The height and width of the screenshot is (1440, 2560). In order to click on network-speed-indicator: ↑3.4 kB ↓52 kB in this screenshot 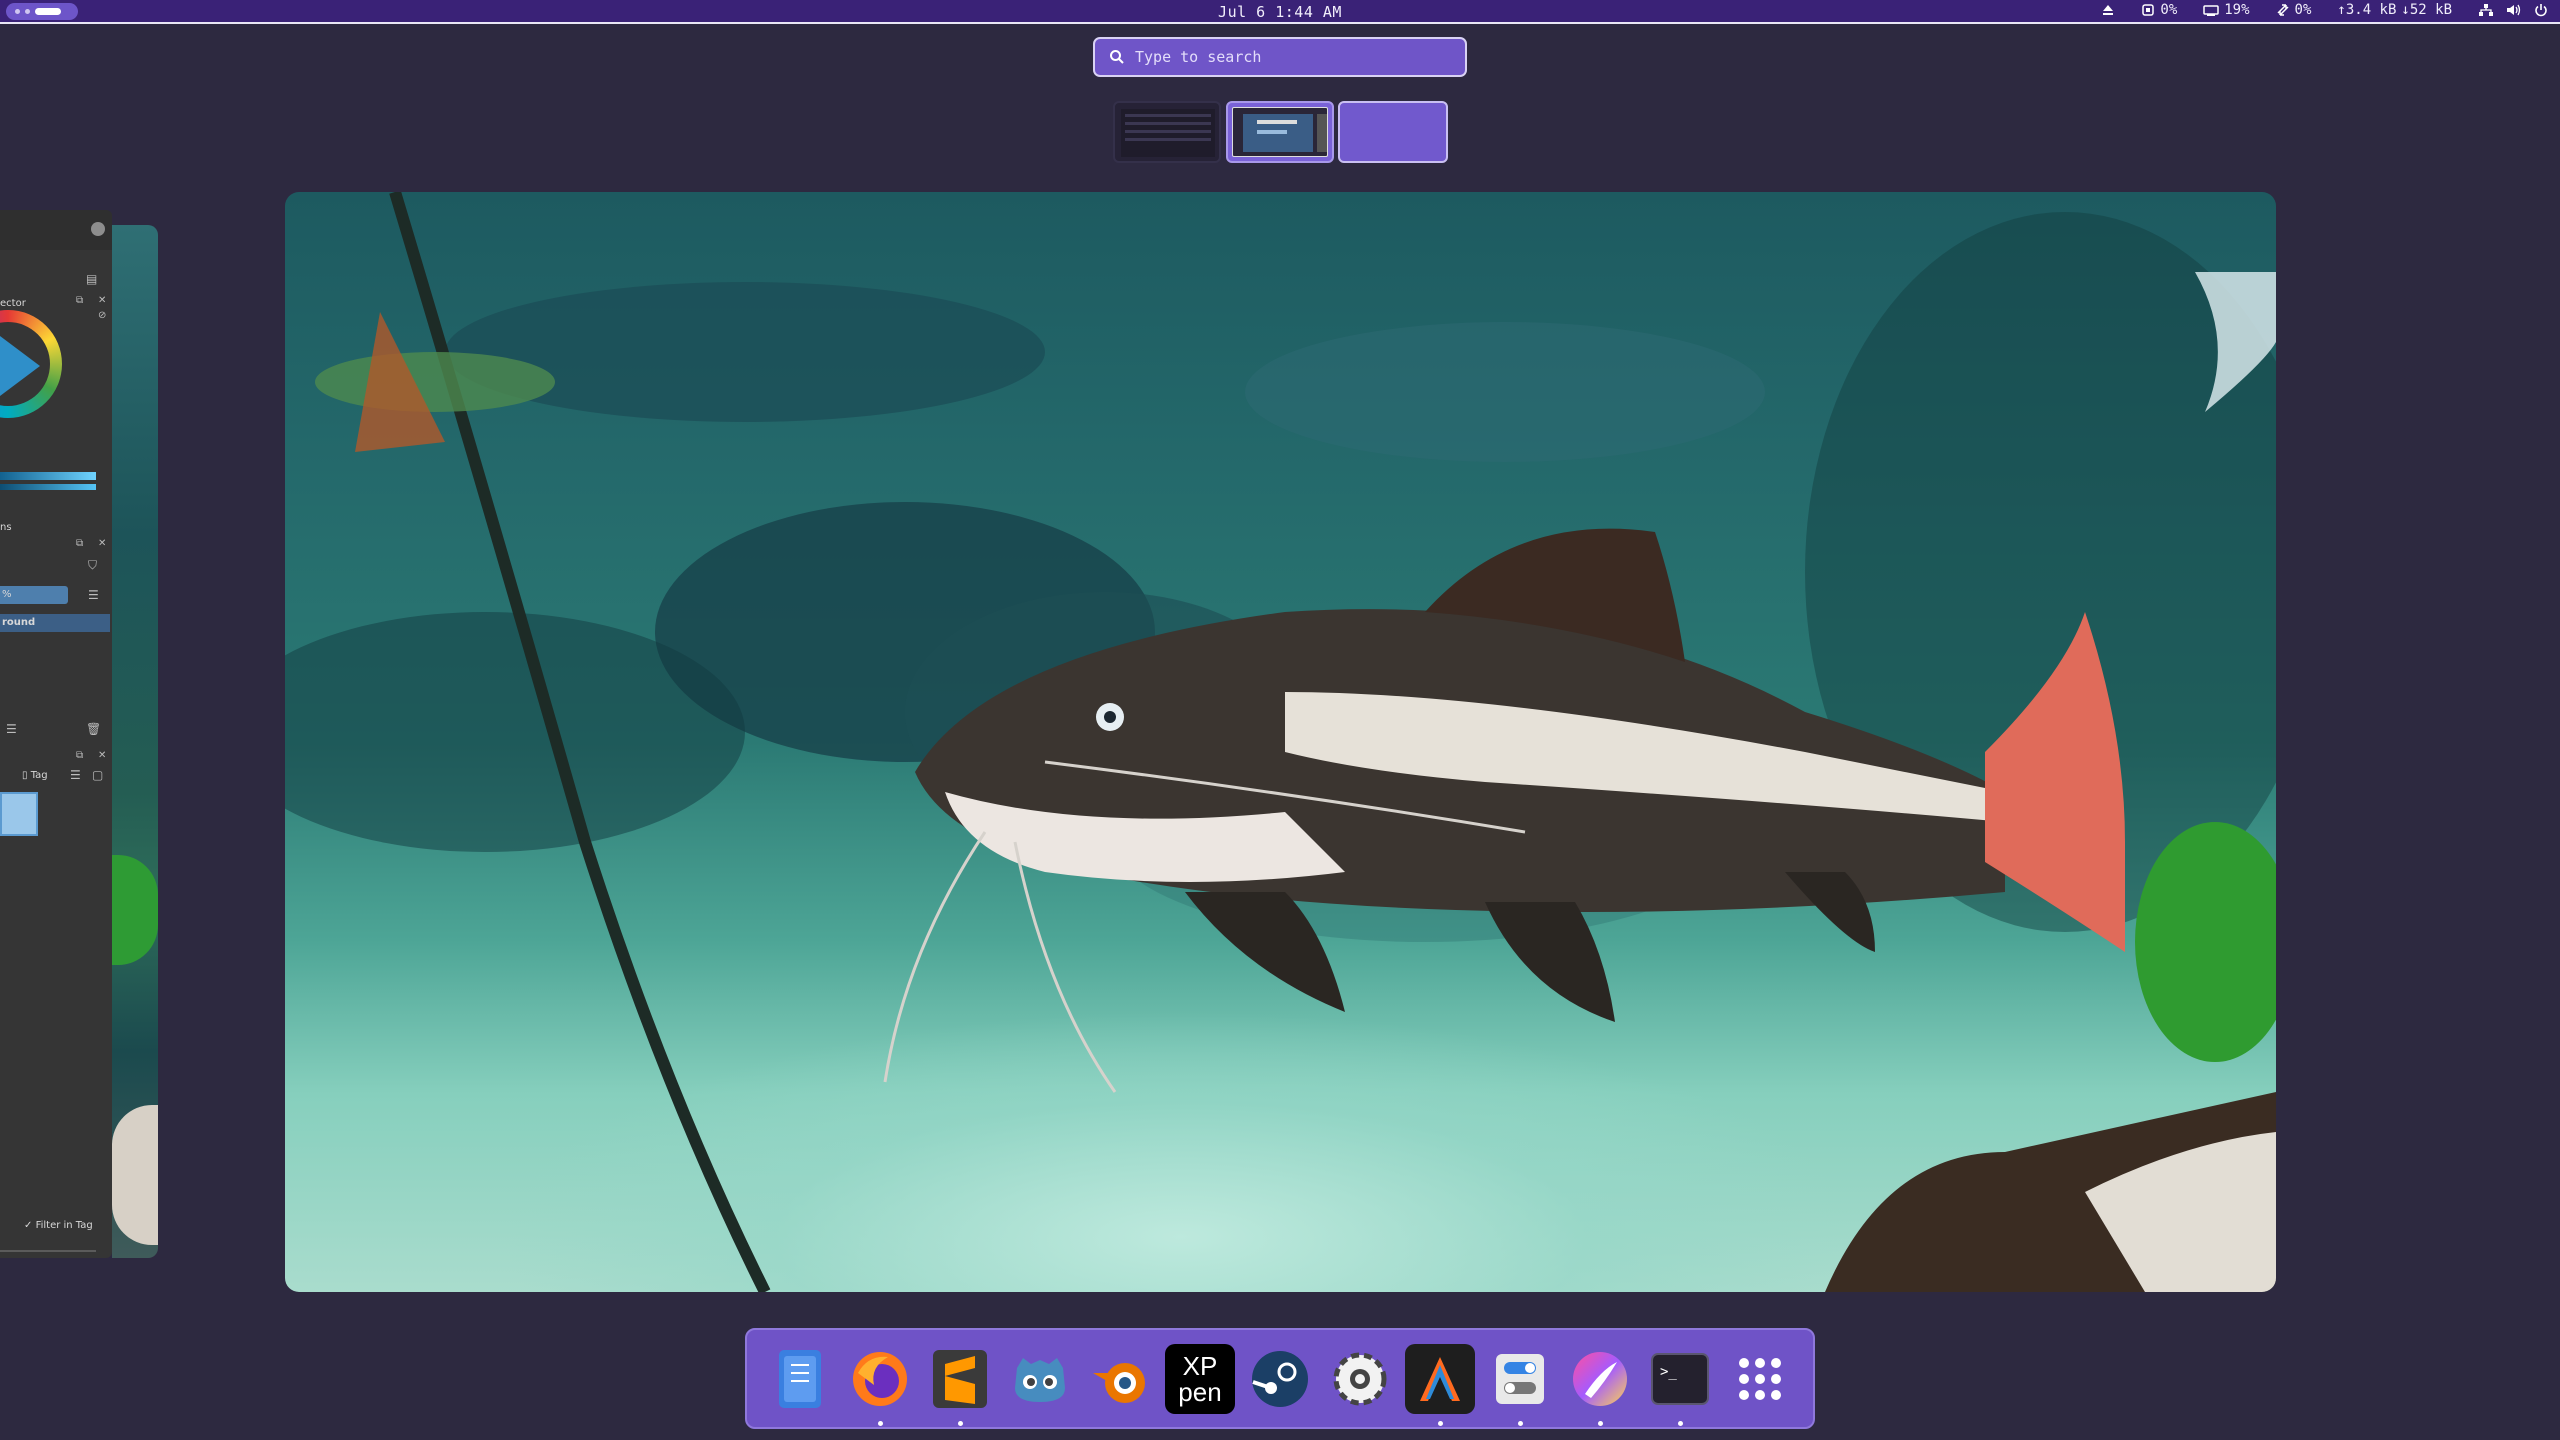, I will do `click(2394, 10)`.